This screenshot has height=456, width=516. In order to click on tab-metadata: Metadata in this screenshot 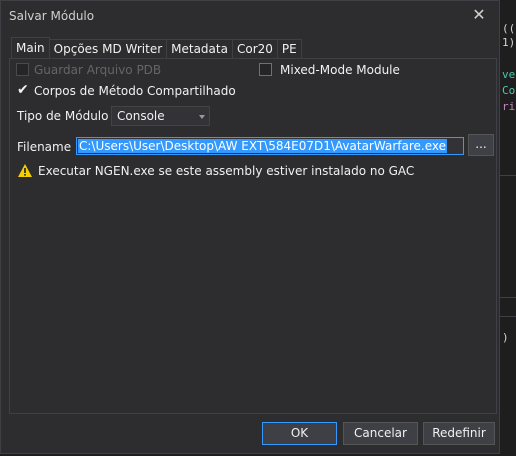, I will do `click(199, 48)`.